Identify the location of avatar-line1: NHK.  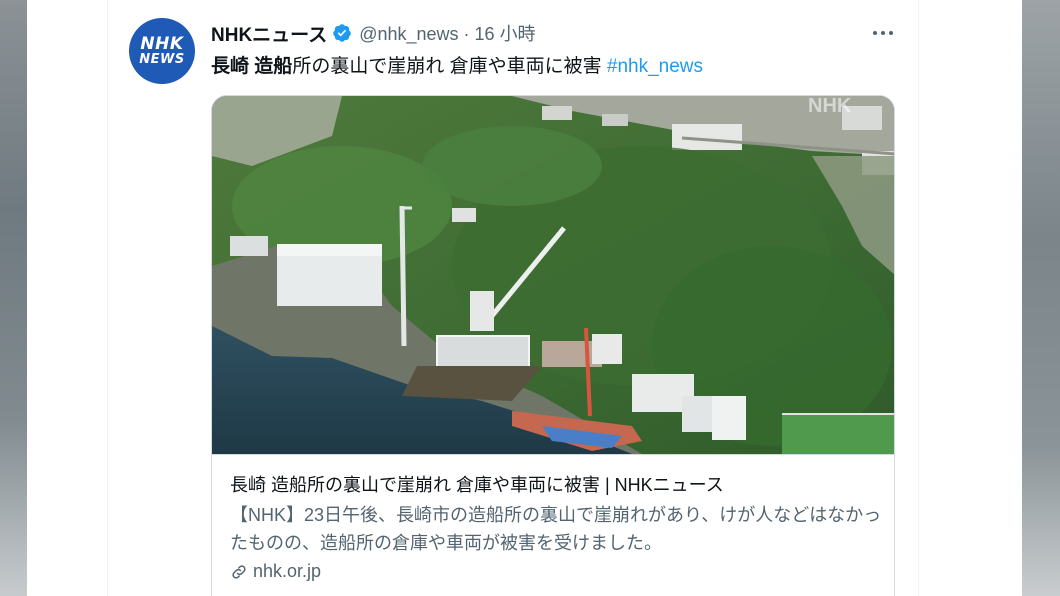
(162, 43).